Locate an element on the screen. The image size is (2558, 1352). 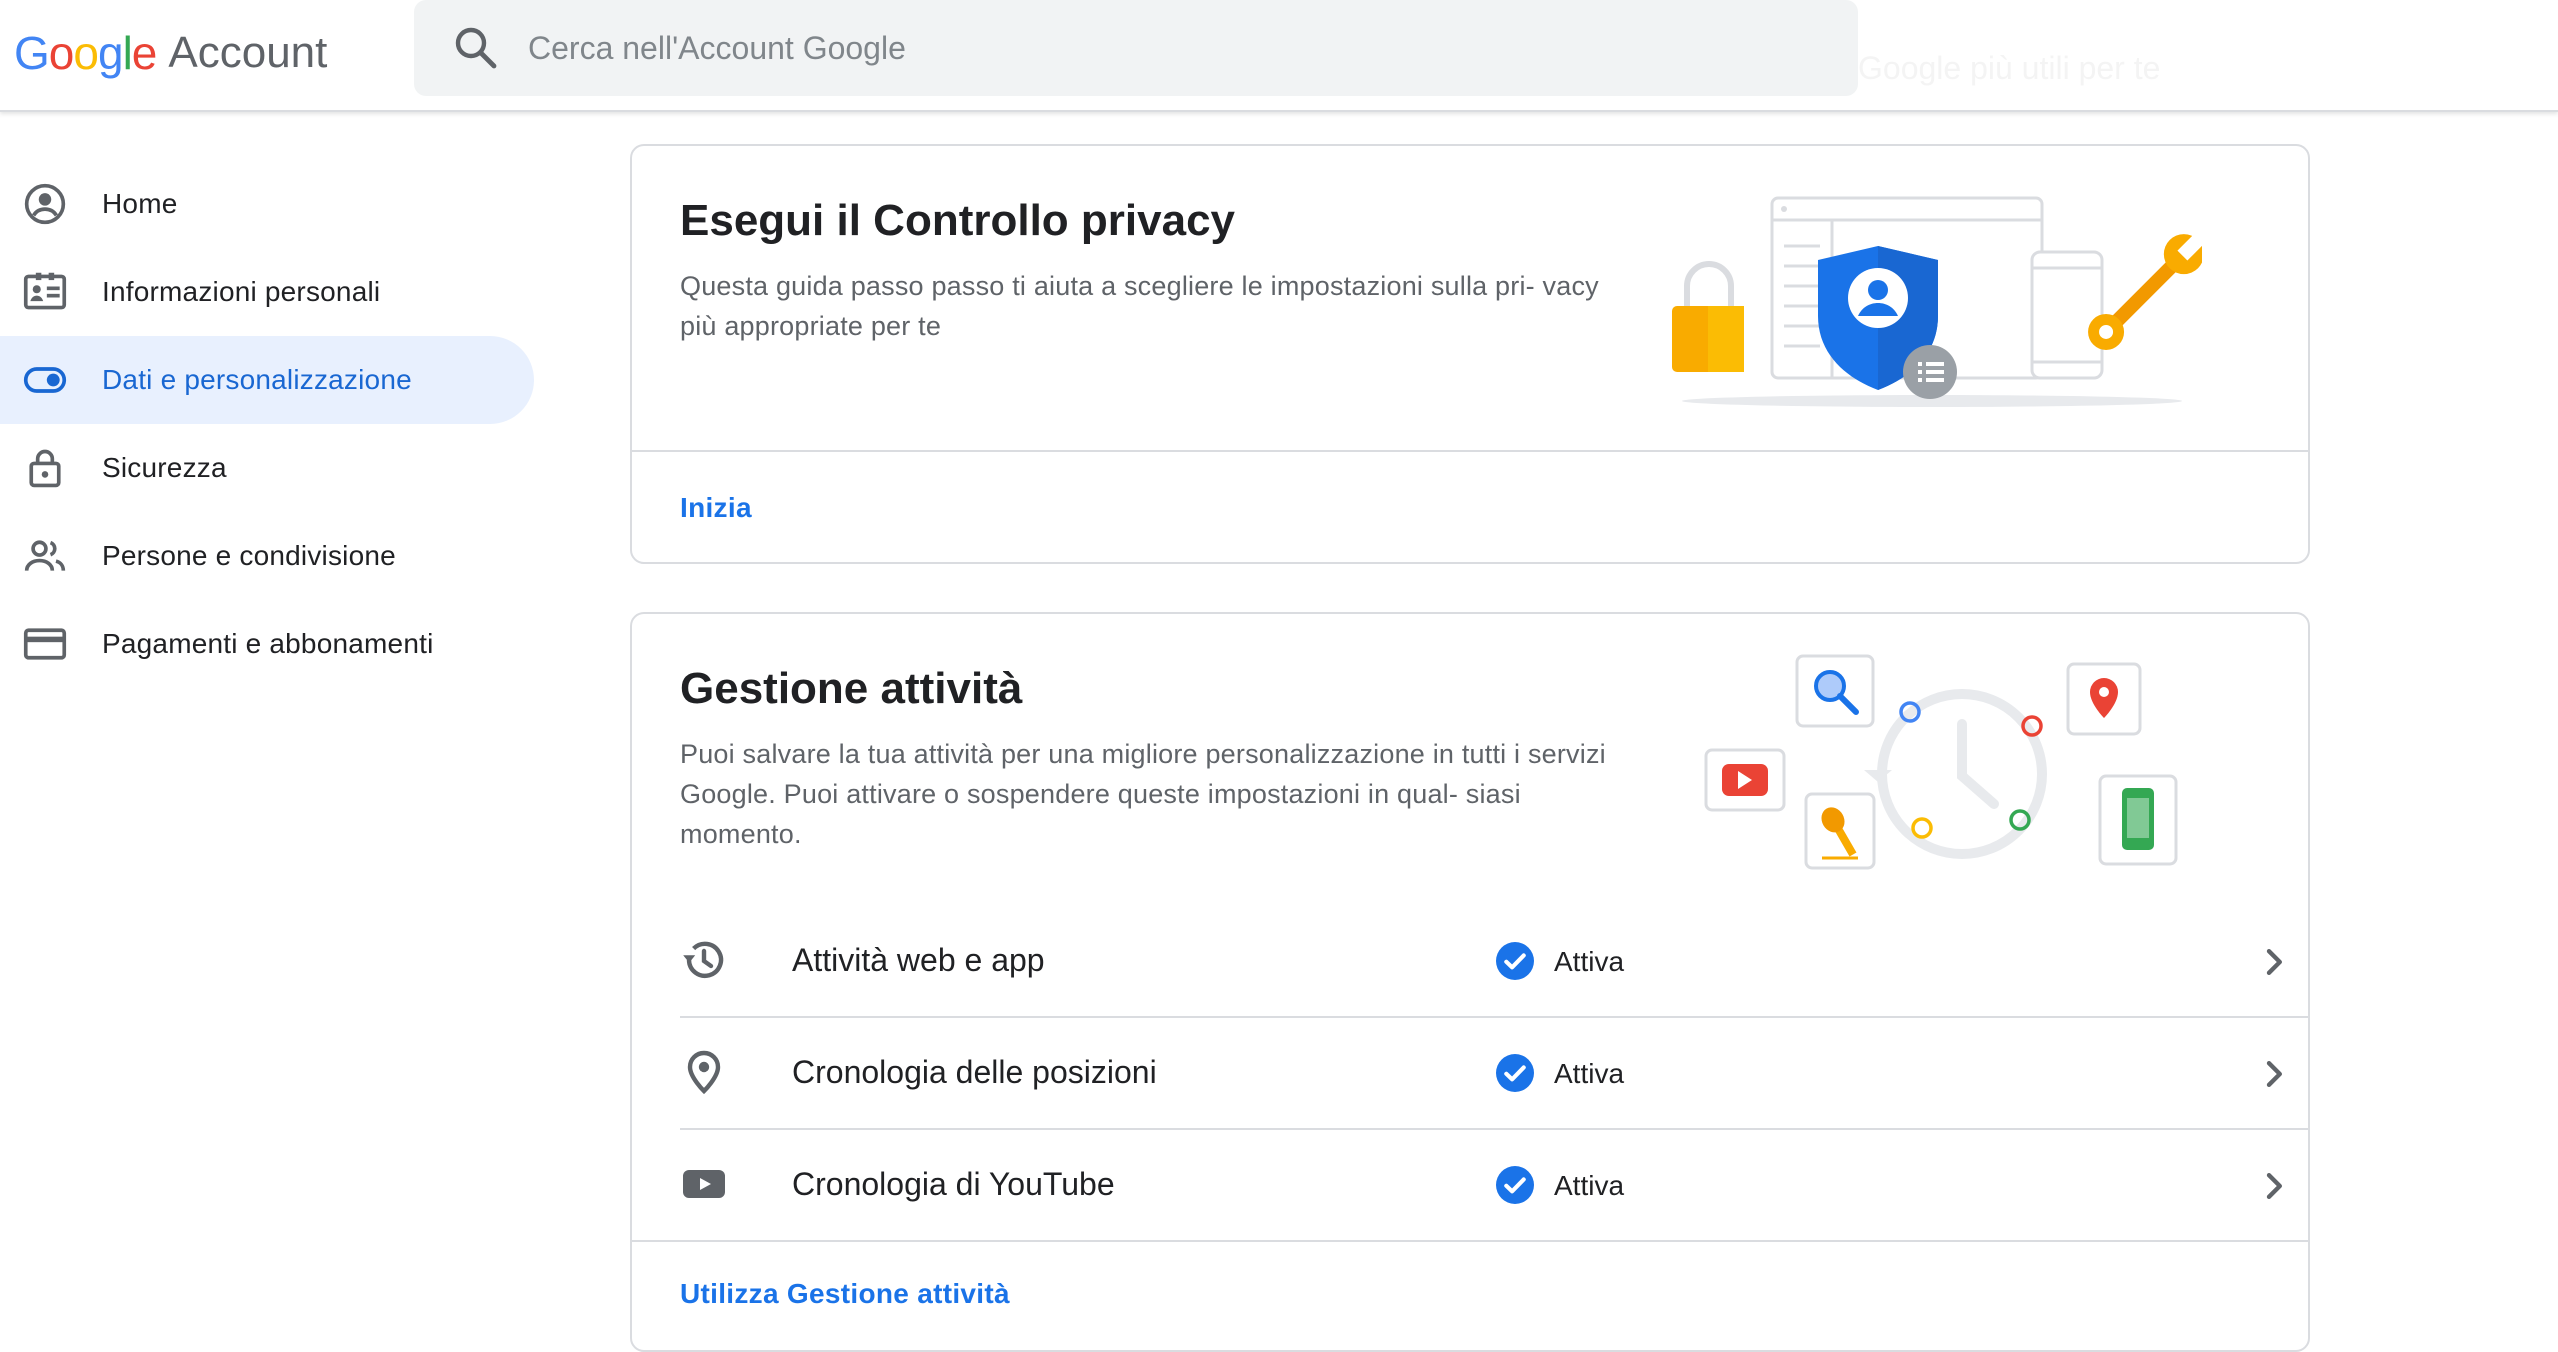
search-icon is located at coordinates (476, 48).